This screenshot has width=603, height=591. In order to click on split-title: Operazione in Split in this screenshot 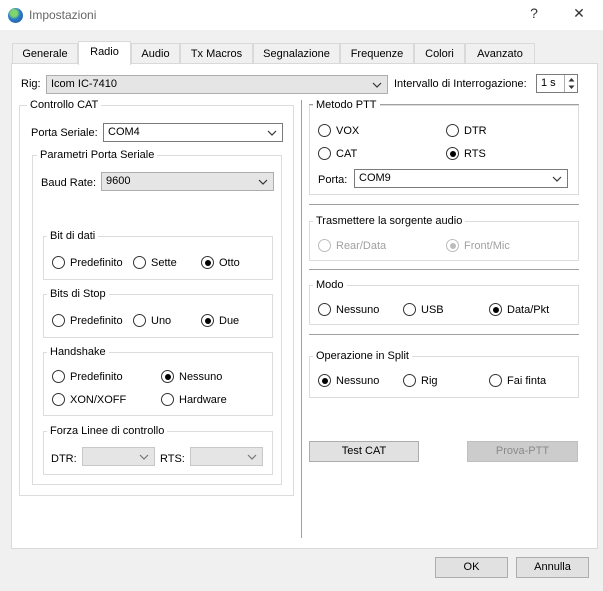, I will do `click(362, 356)`.